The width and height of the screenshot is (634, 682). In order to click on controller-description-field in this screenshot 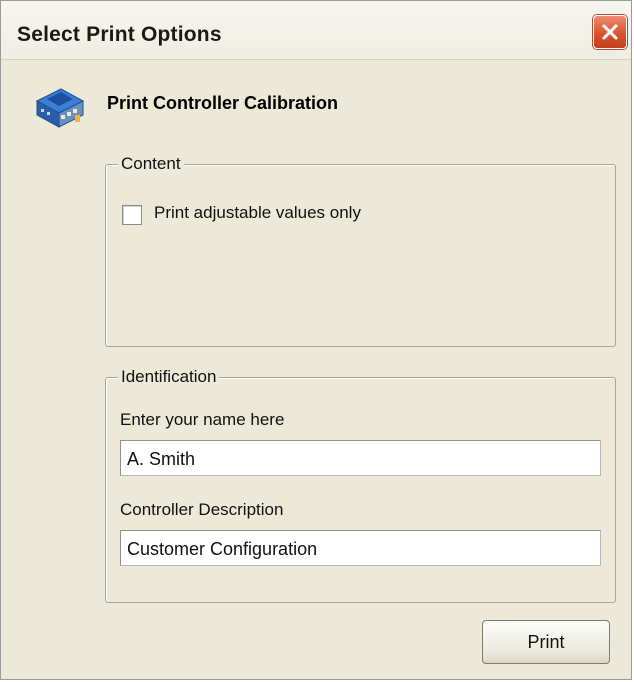, I will do `click(360, 548)`.